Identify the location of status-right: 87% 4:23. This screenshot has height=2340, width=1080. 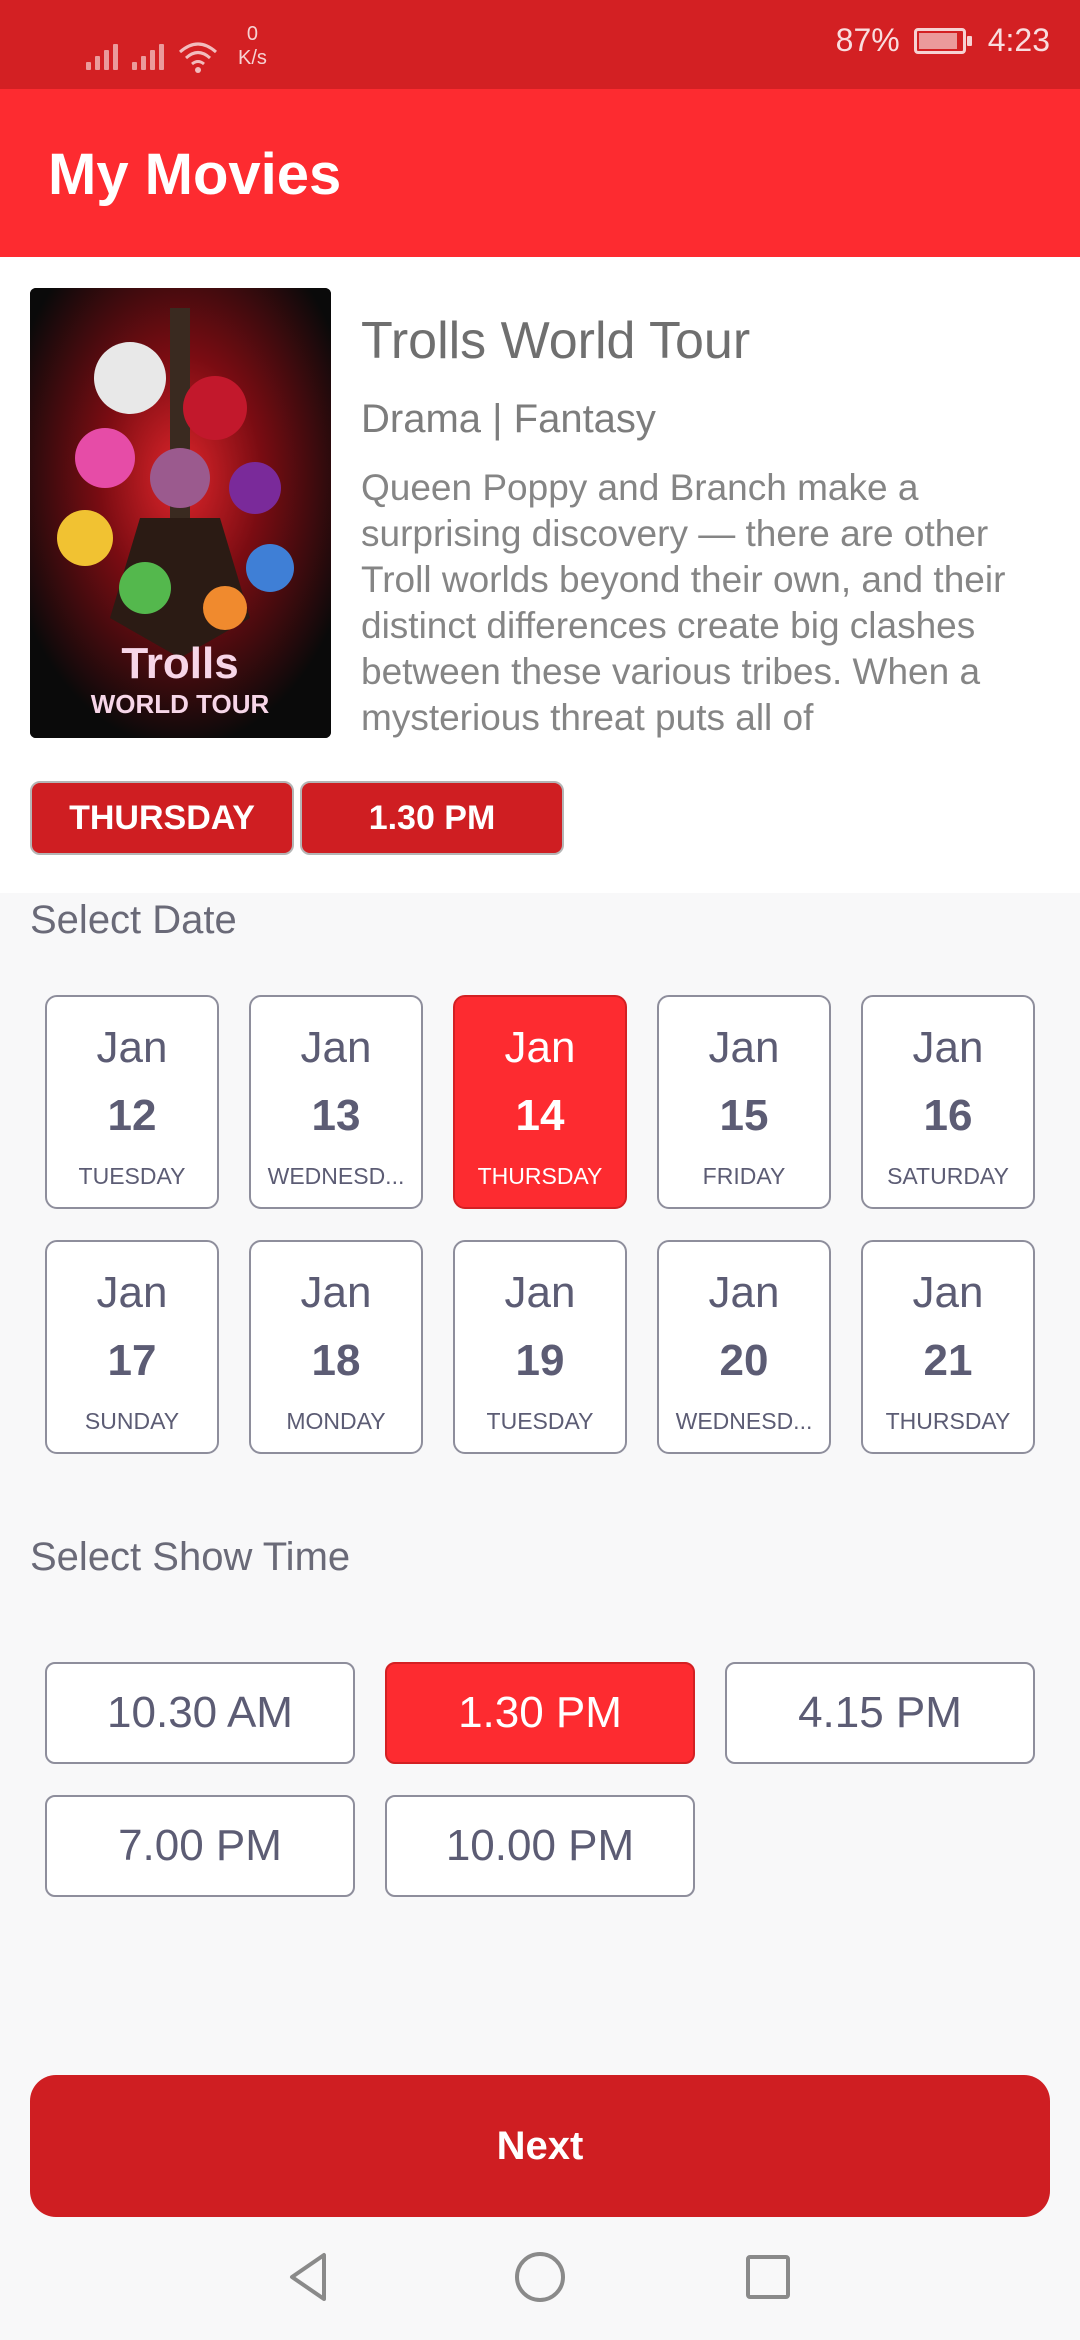
(943, 40).